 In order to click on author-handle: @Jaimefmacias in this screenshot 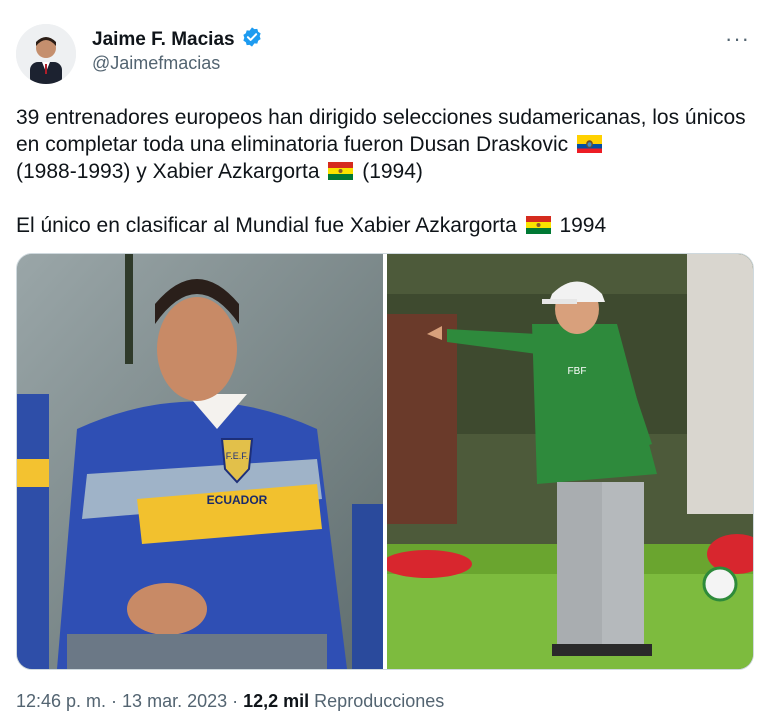, I will do `click(156, 63)`.